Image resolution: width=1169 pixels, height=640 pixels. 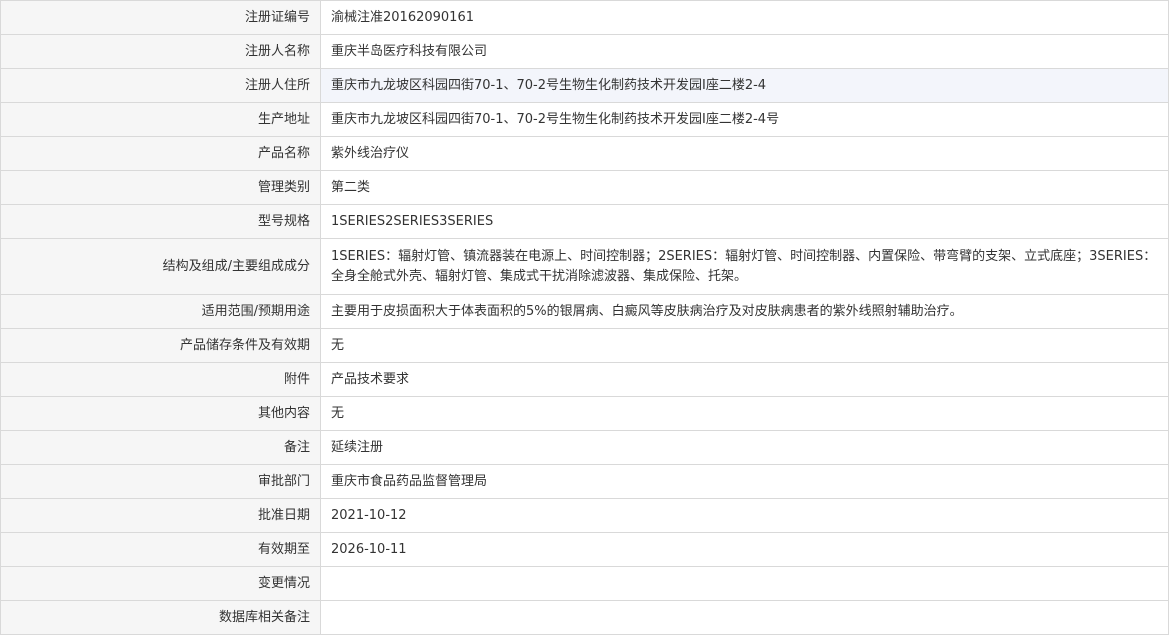 I want to click on row-label: 生产地址, so click(x=160, y=119).